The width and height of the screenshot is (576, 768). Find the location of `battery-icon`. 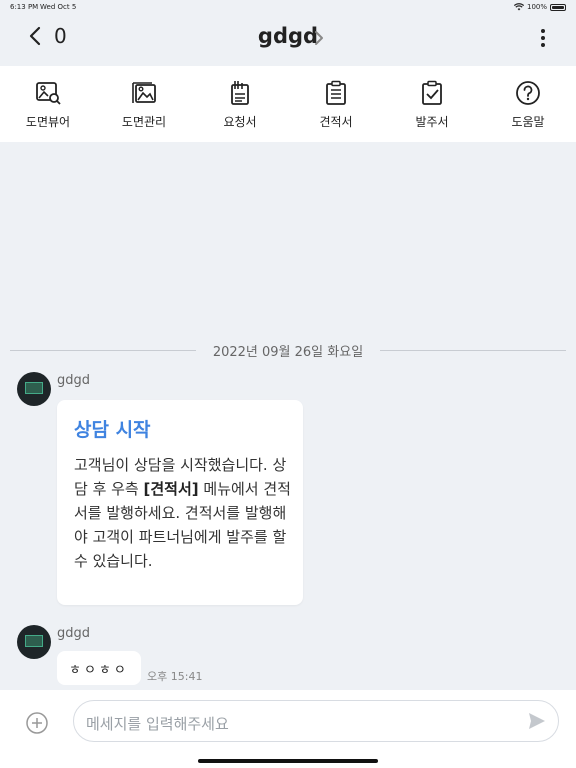

battery-icon is located at coordinates (558, 7).